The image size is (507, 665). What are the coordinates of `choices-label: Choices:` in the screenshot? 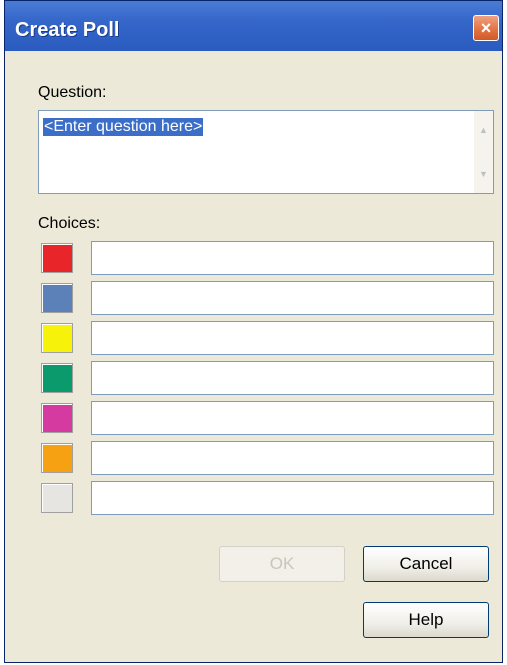 It's located at (69, 223).